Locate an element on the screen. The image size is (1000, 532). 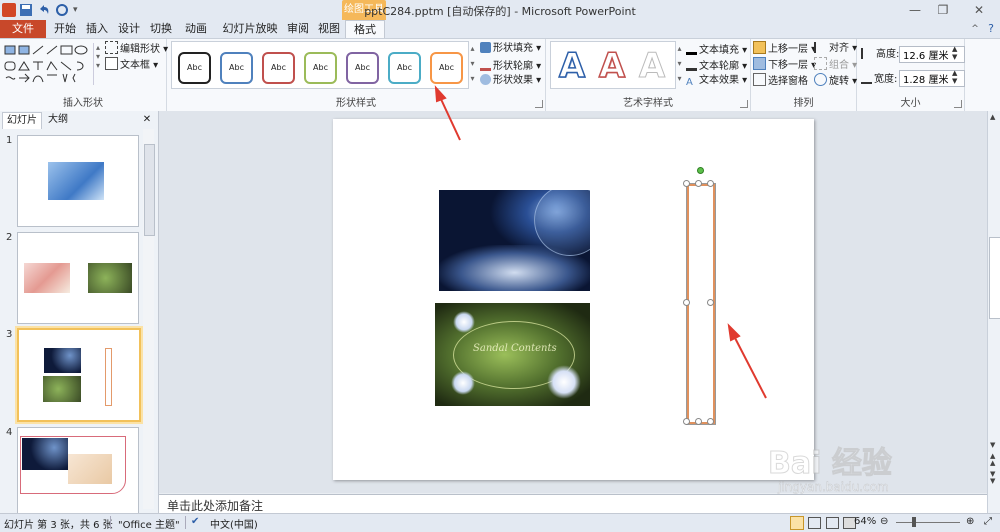
tab-design: 设计 is located at coordinates (129, 29).